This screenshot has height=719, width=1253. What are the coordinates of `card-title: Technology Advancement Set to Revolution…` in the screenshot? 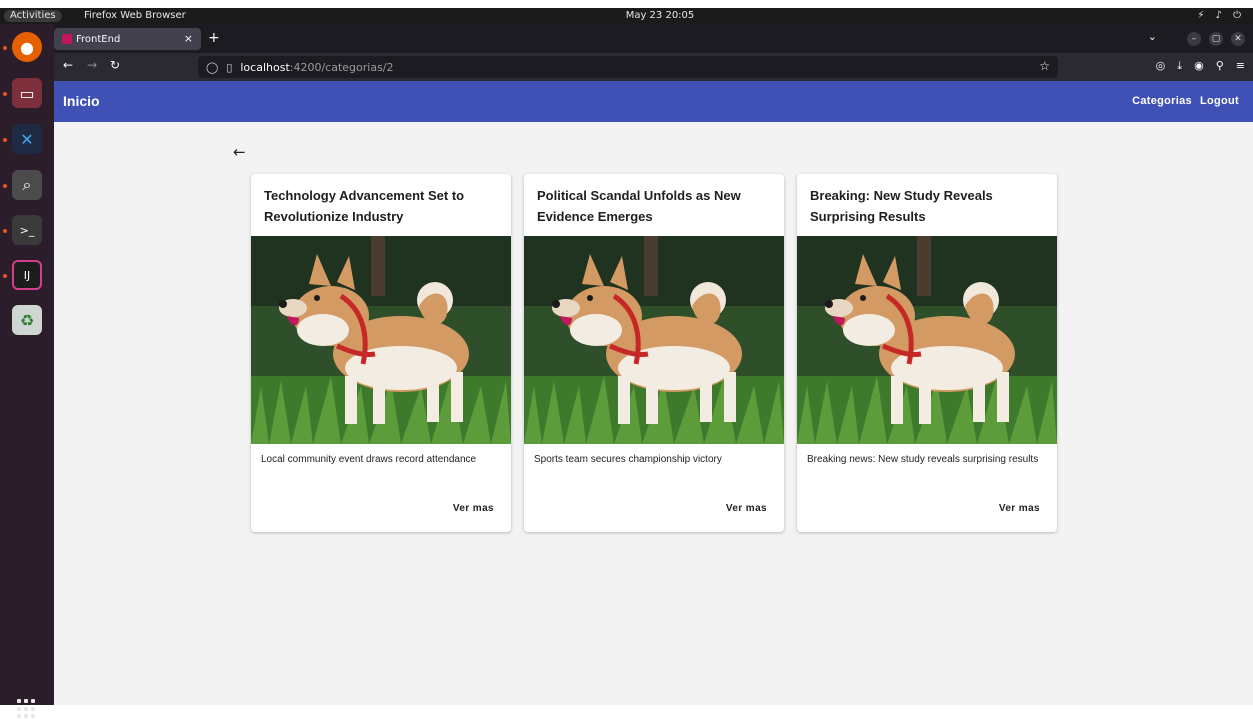 It's located at (364, 206).